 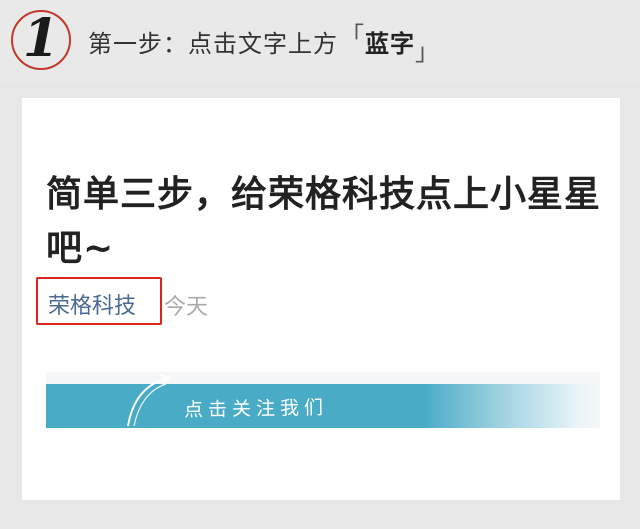 I want to click on step-highlight-text: 蓝字, so click(x=390, y=44).